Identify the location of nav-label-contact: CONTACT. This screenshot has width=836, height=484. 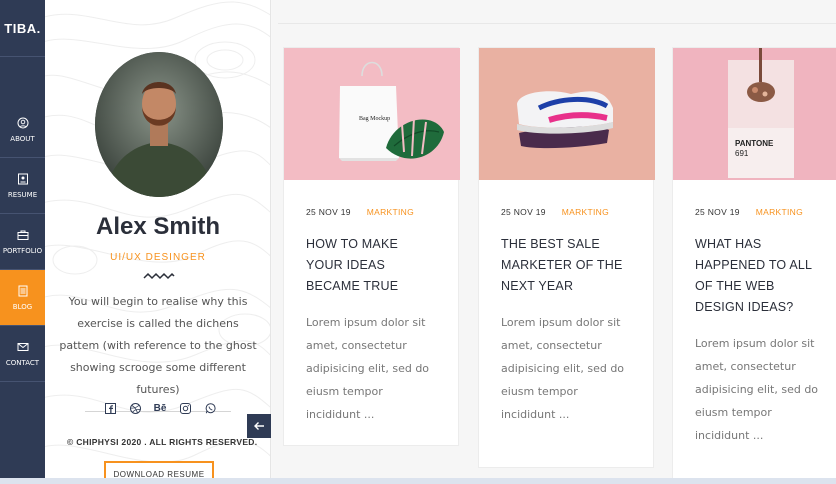
(22, 362).